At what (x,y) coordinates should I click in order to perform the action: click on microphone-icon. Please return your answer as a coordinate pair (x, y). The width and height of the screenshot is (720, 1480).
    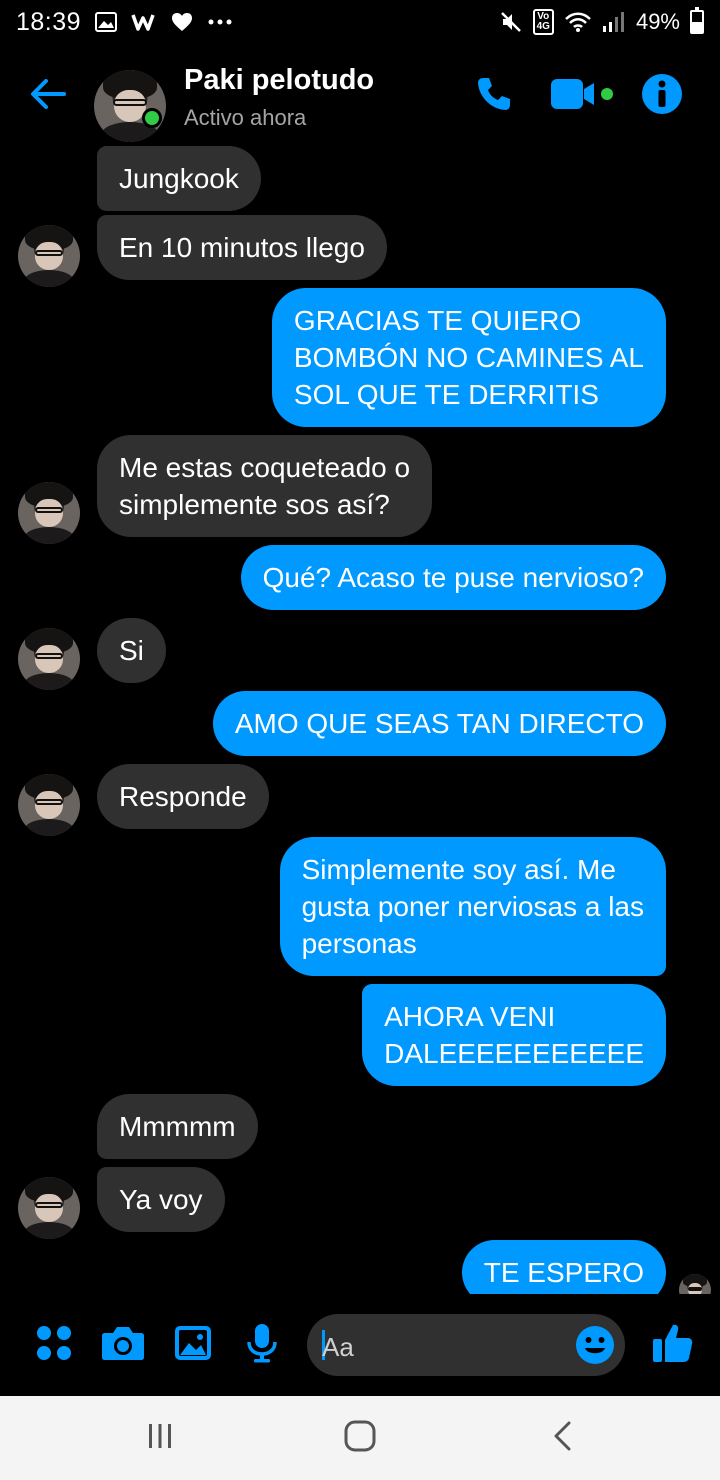
    Looking at the image, I should click on (262, 1345).